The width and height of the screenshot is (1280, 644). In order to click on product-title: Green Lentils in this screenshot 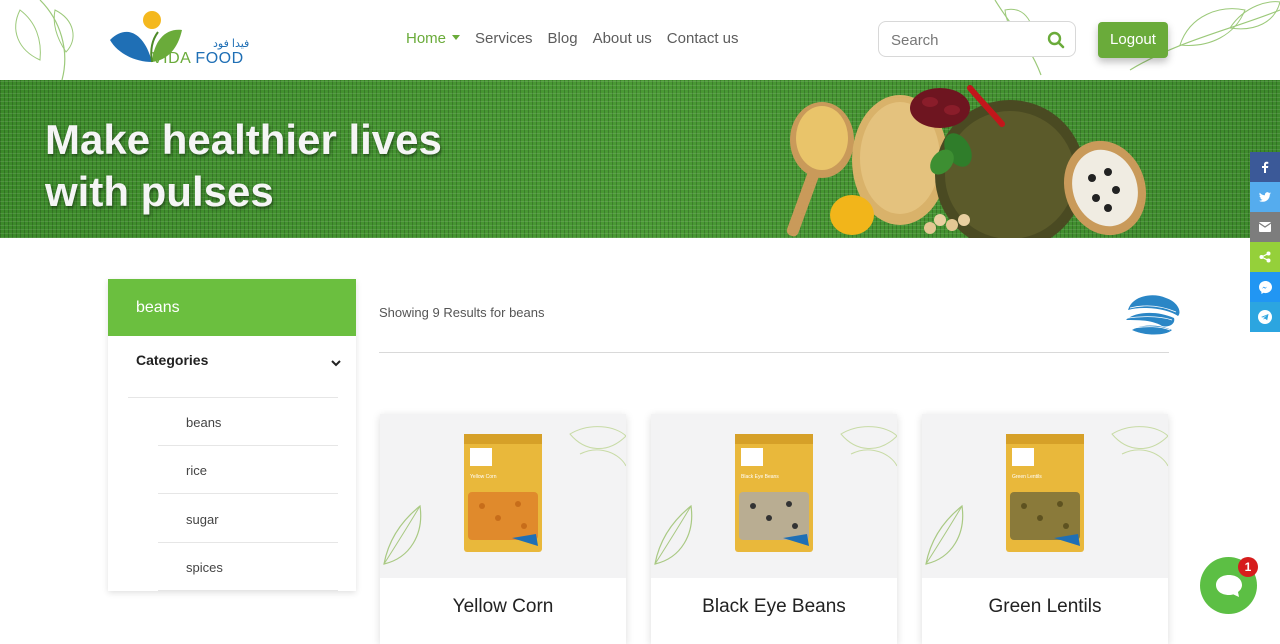, I will do `click(1045, 606)`.